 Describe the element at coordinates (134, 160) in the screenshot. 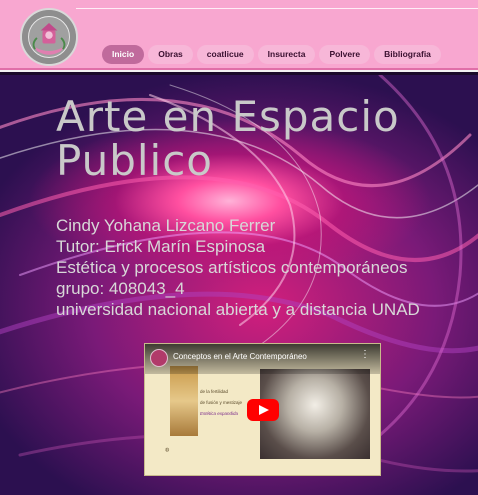

I see `page-title-line2: Publico` at that location.